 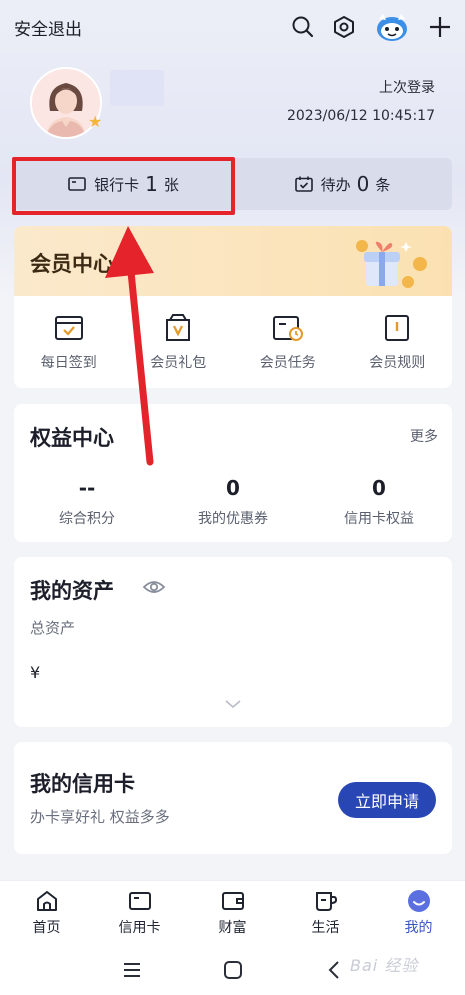 What do you see at coordinates (407, 88) in the screenshot?
I see `last-login-label: 上次登录` at bounding box center [407, 88].